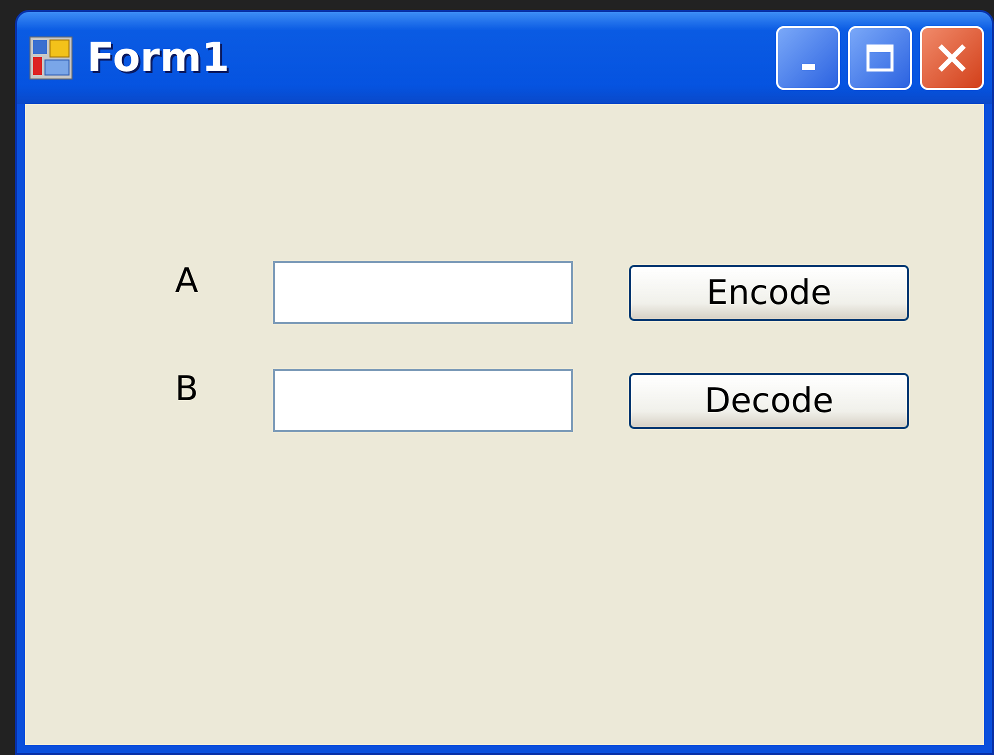  Describe the element at coordinates (769, 400) in the screenshot. I see `action-button: Decode` at that location.